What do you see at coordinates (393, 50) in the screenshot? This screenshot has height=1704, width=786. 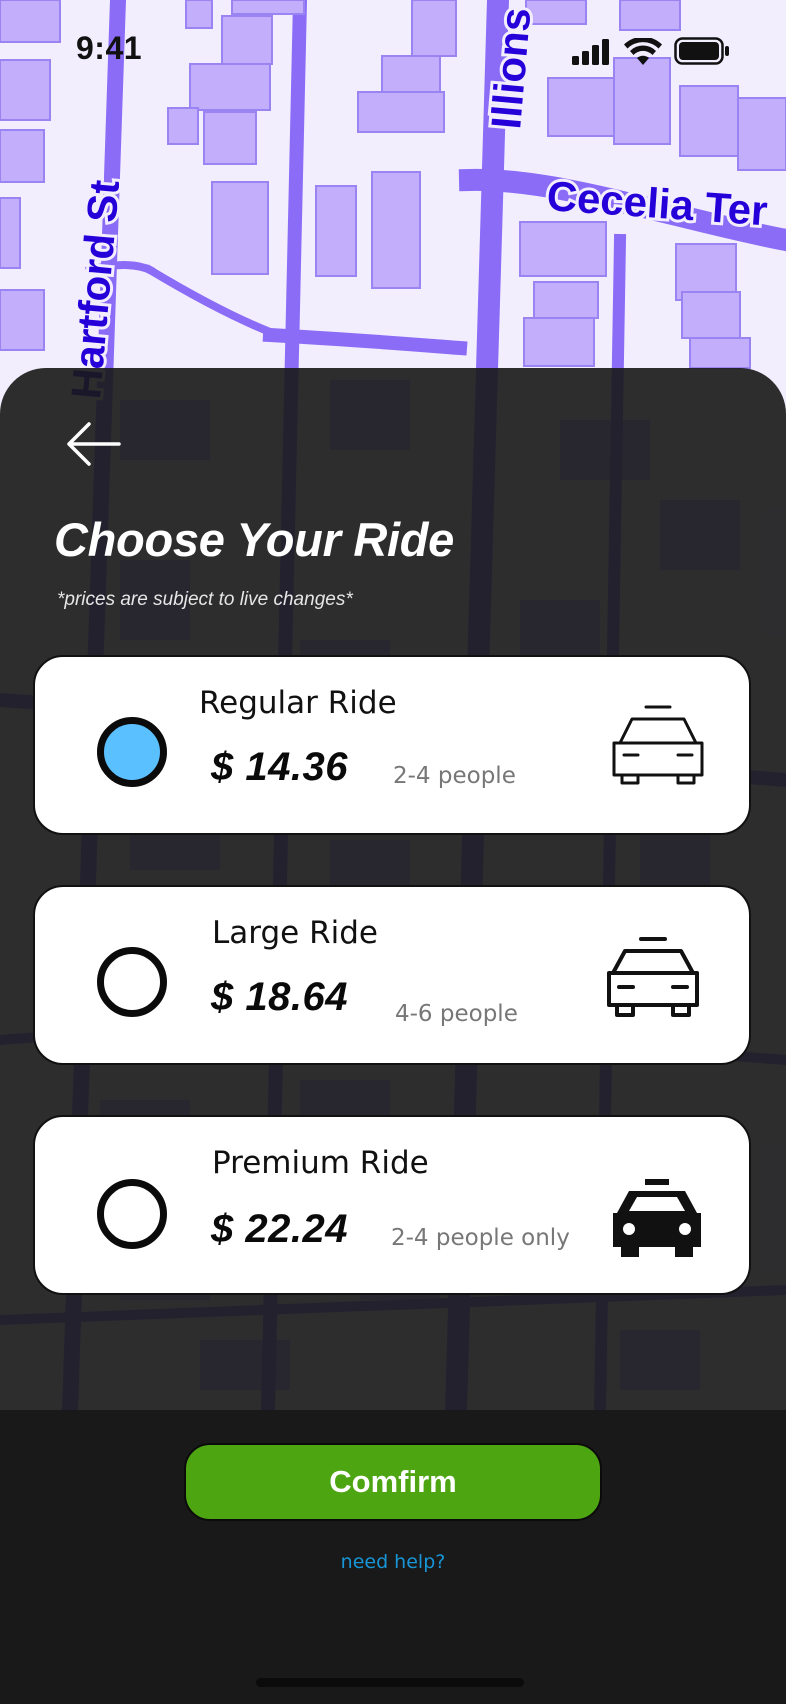 I see `status-bar: 9:41` at bounding box center [393, 50].